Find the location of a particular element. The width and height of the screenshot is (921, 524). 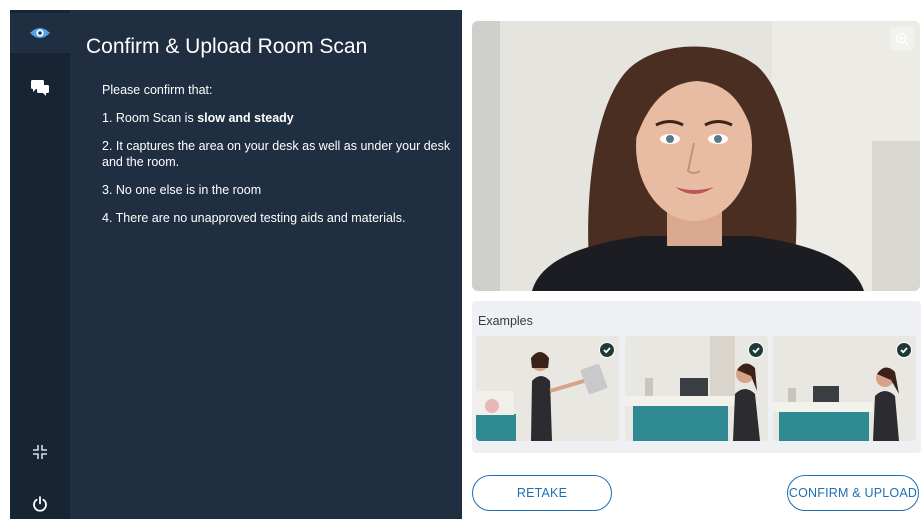

examples-section: Examples is located at coordinates (696, 377).